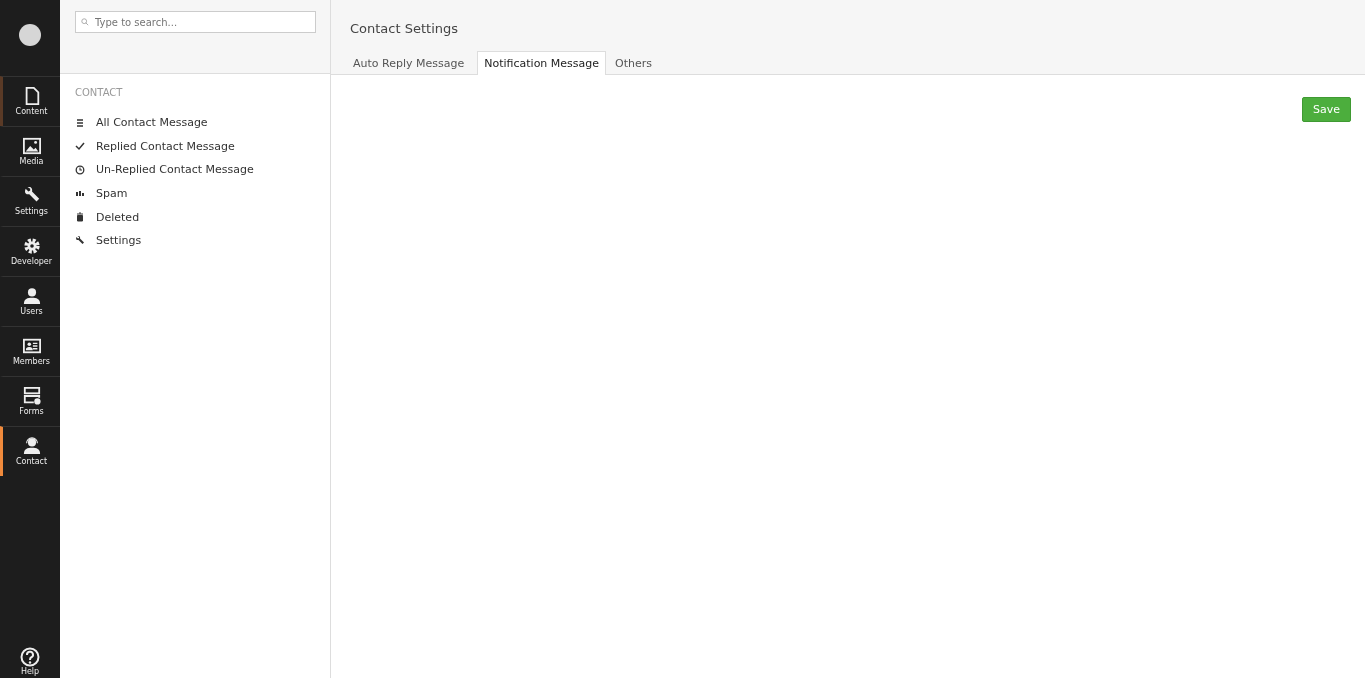  I want to click on trash-icon, so click(80, 217).